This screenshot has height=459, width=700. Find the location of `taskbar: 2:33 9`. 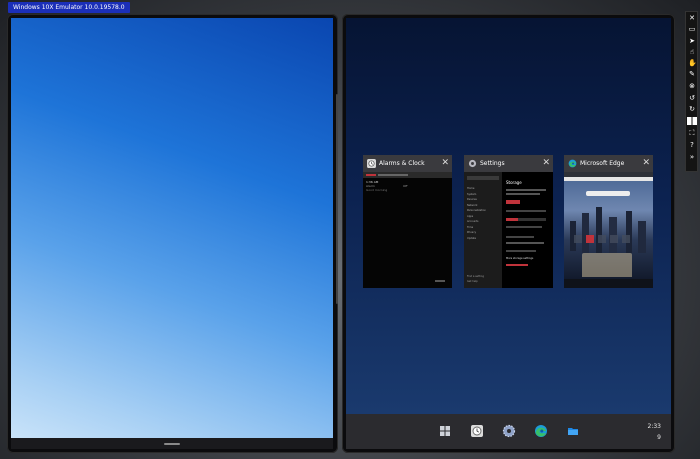

taskbar: 2:33 9 is located at coordinates (508, 431).